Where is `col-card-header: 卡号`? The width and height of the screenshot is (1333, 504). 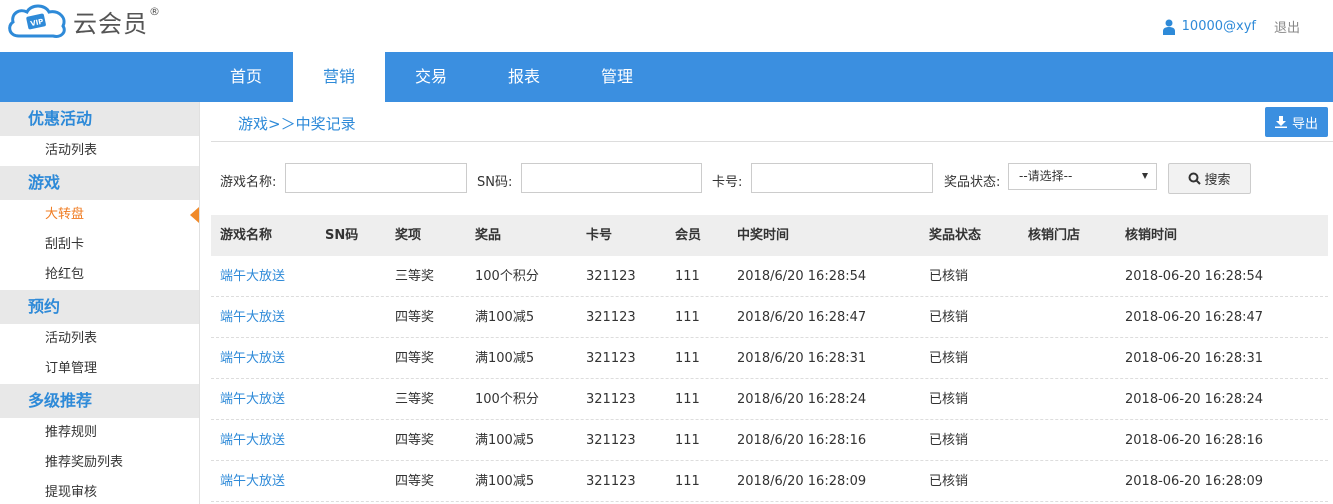
col-card-header: 卡号 is located at coordinates (599, 235).